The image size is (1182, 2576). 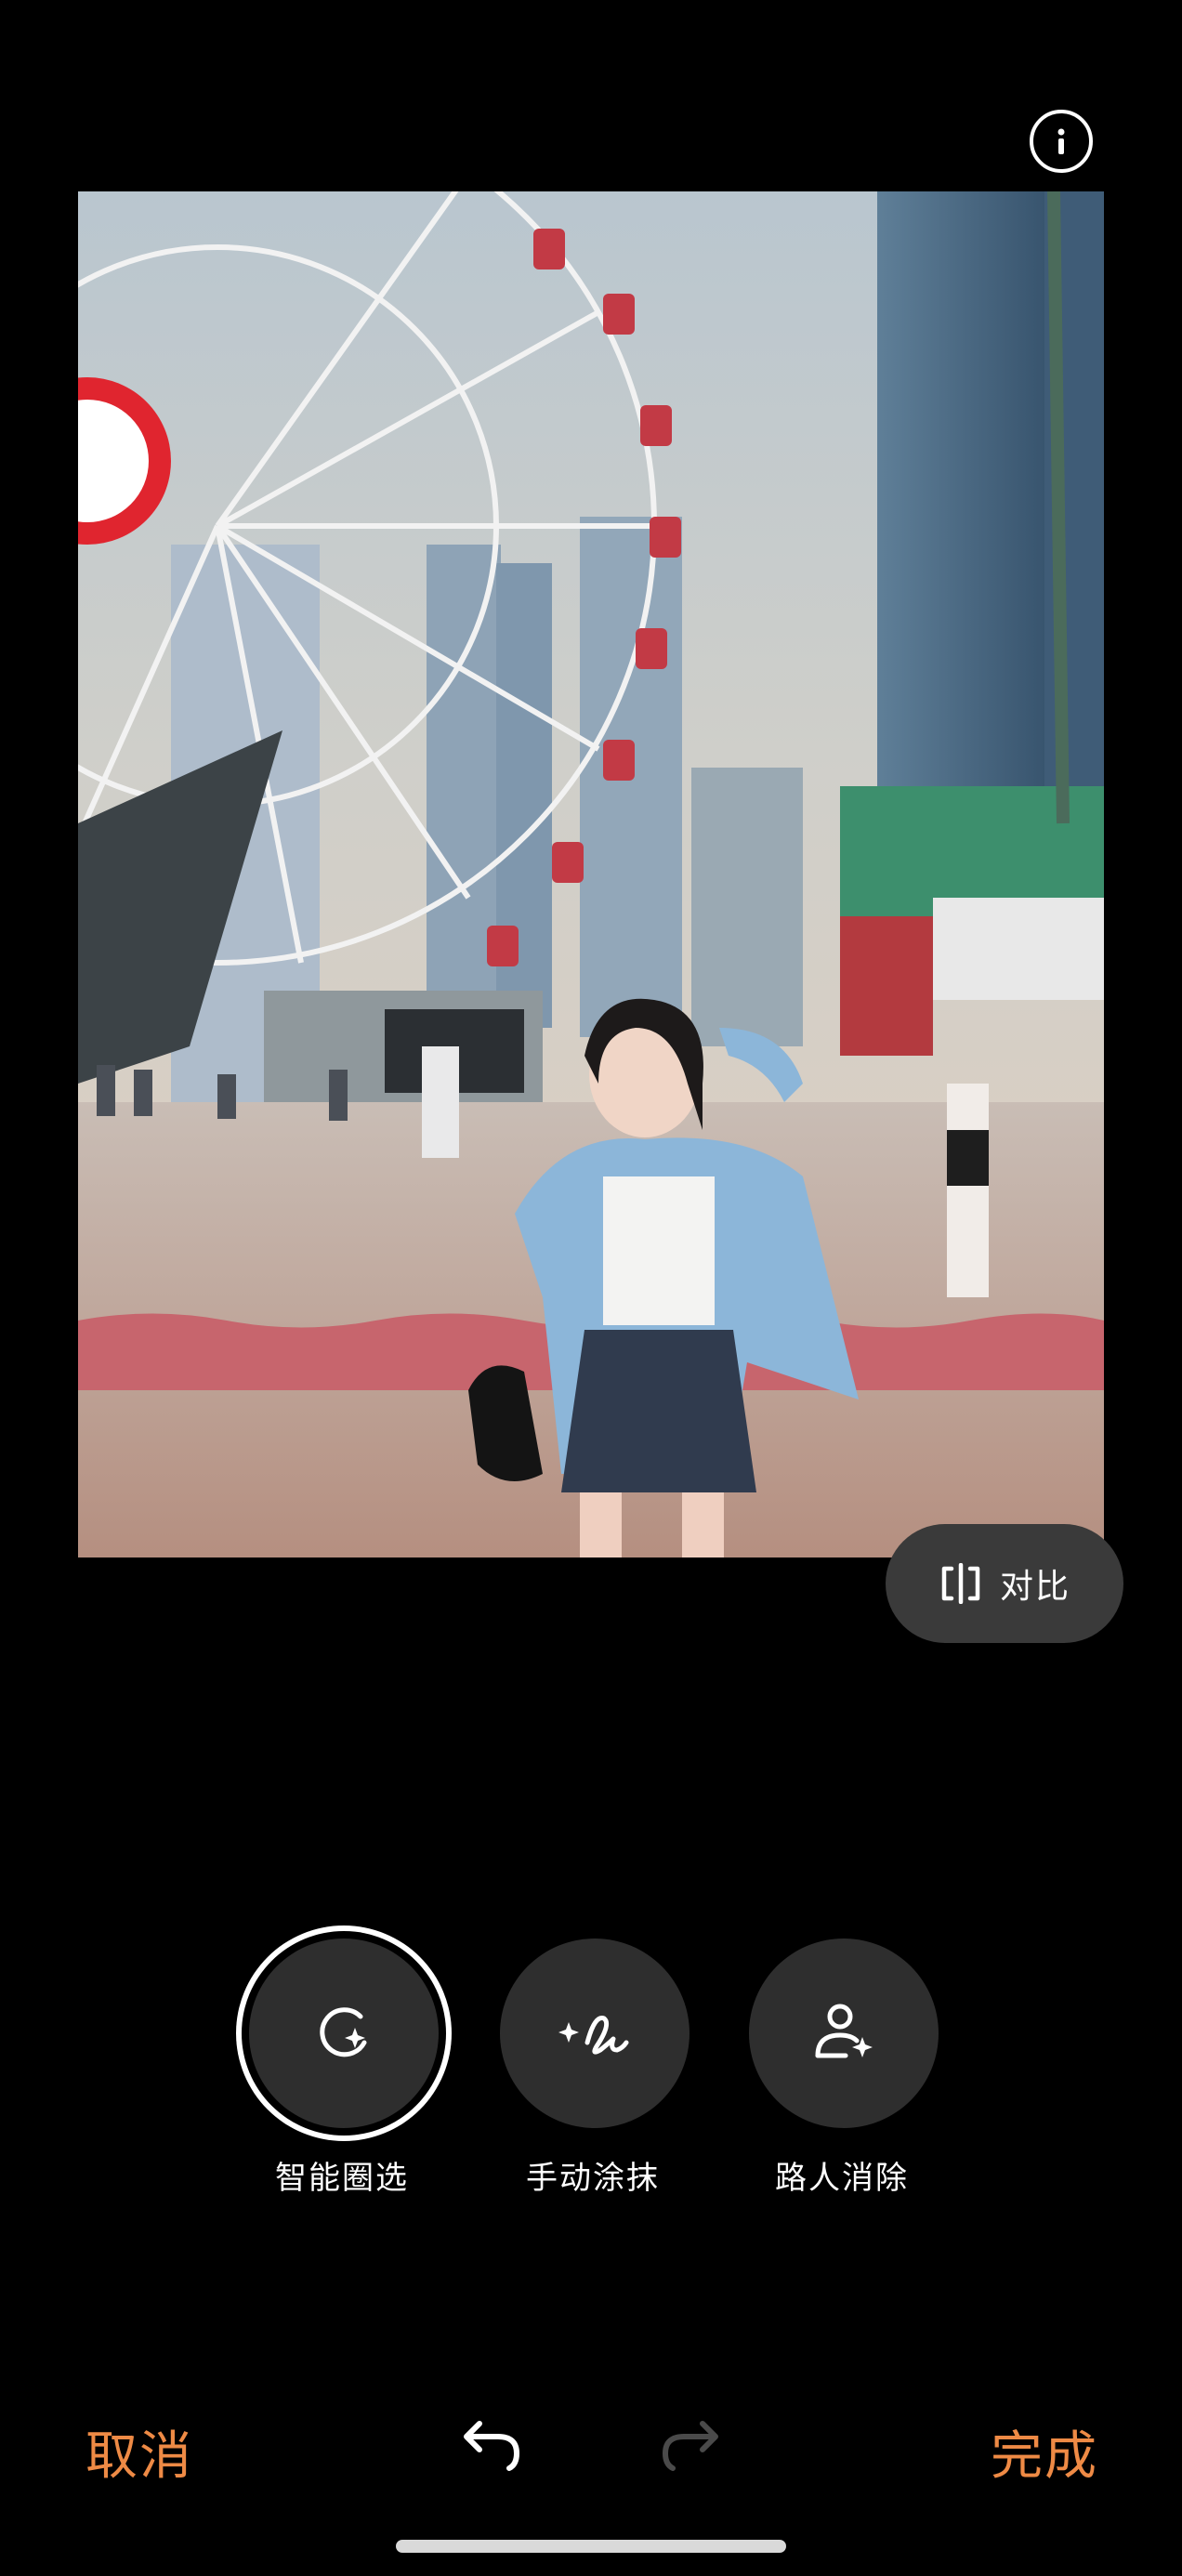 I want to click on compare-label: 对比, so click(x=1034, y=1587).